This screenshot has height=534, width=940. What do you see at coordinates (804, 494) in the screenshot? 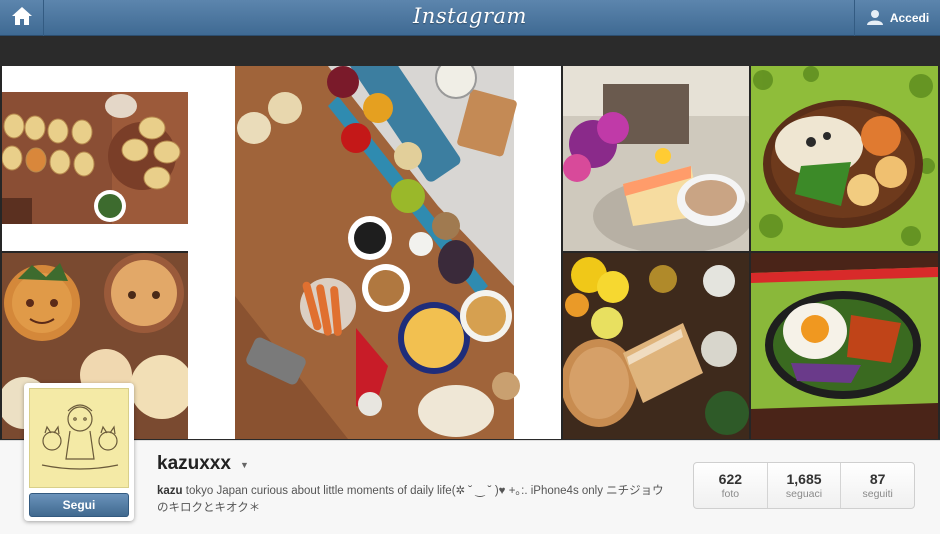
I see `stat-followers-label: seguaci` at bounding box center [804, 494].